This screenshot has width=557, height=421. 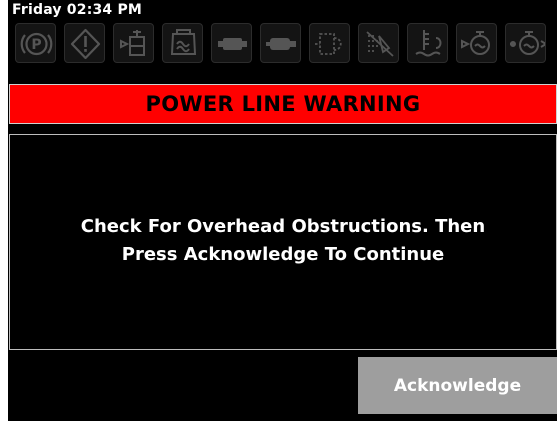 I want to click on acknowledge-button: Acknowledge, so click(x=457, y=385).